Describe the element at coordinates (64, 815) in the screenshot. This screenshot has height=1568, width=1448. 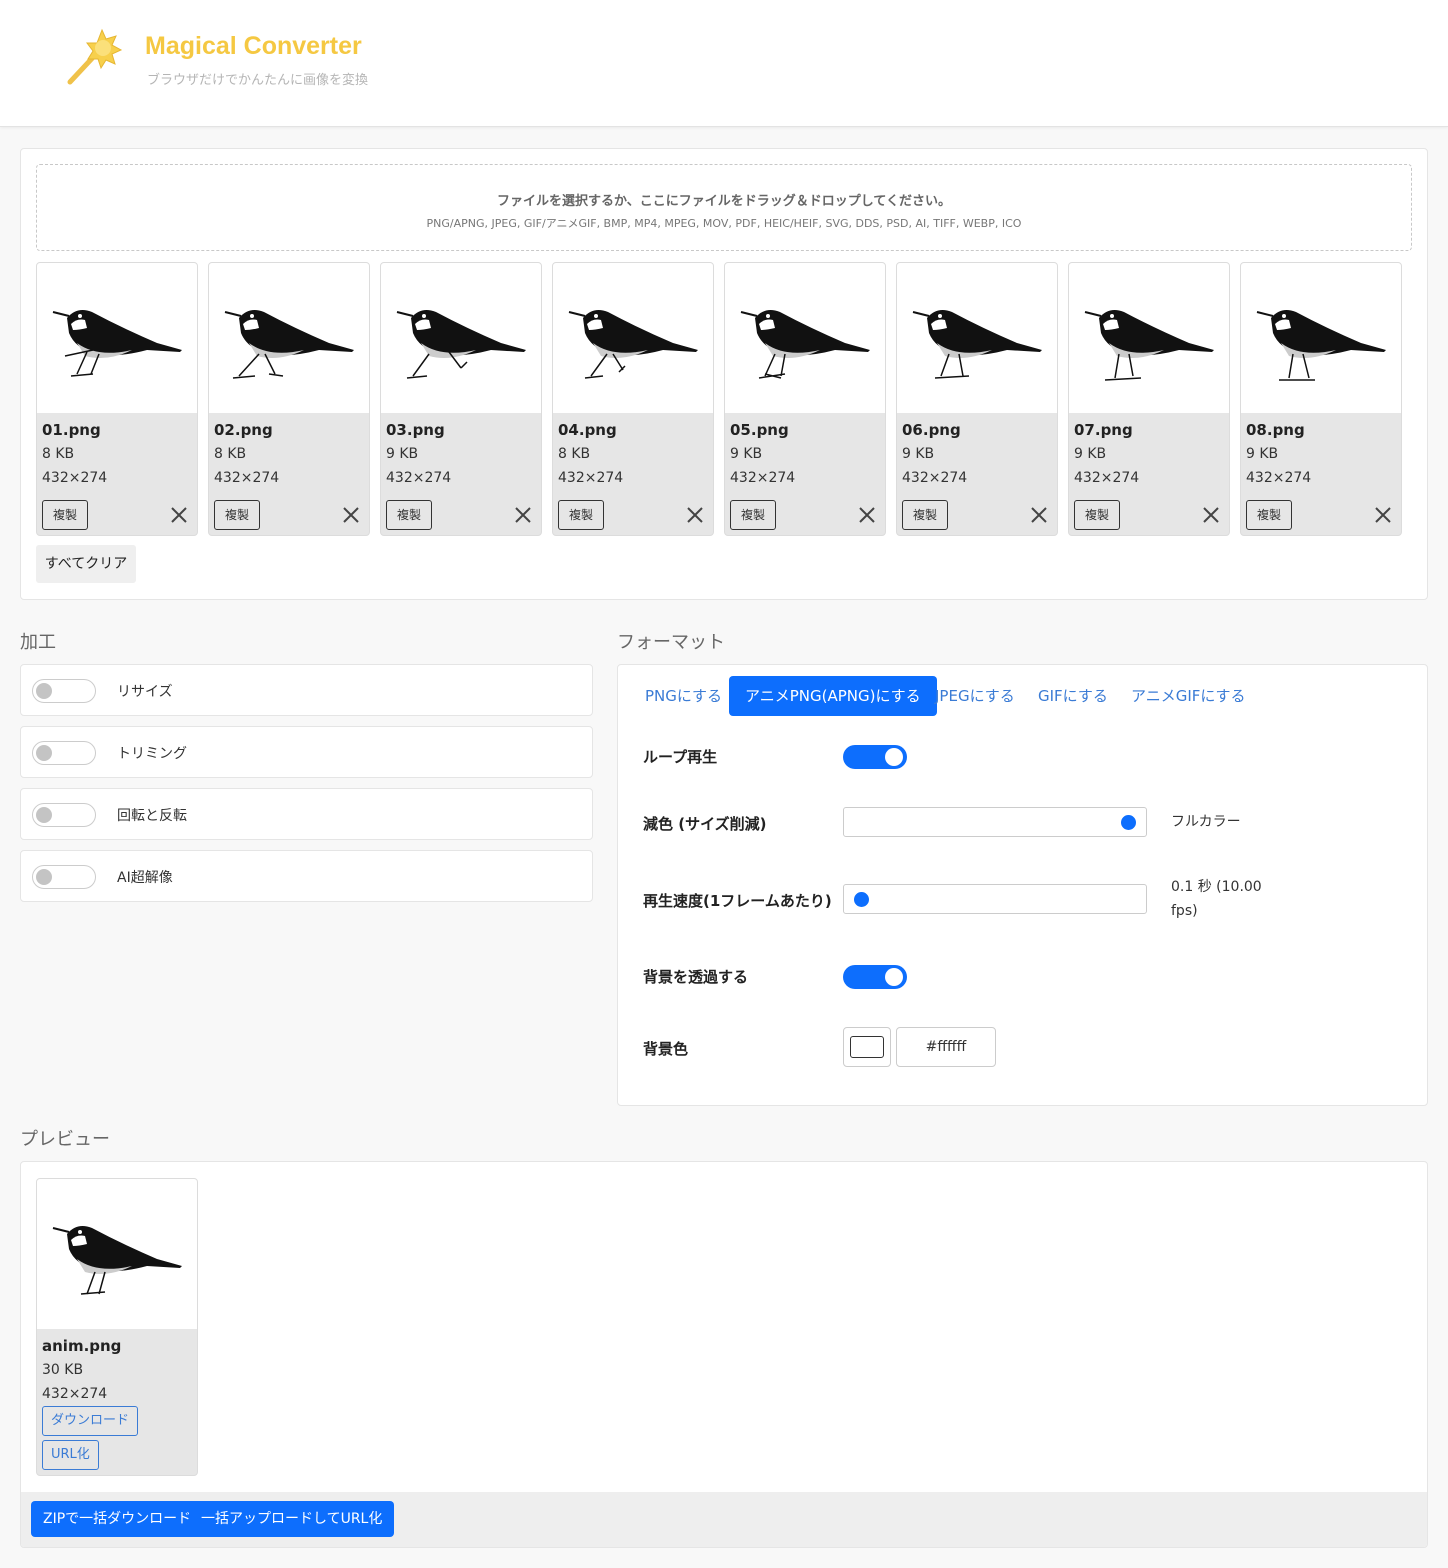
I see `rotate-toggle` at that location.